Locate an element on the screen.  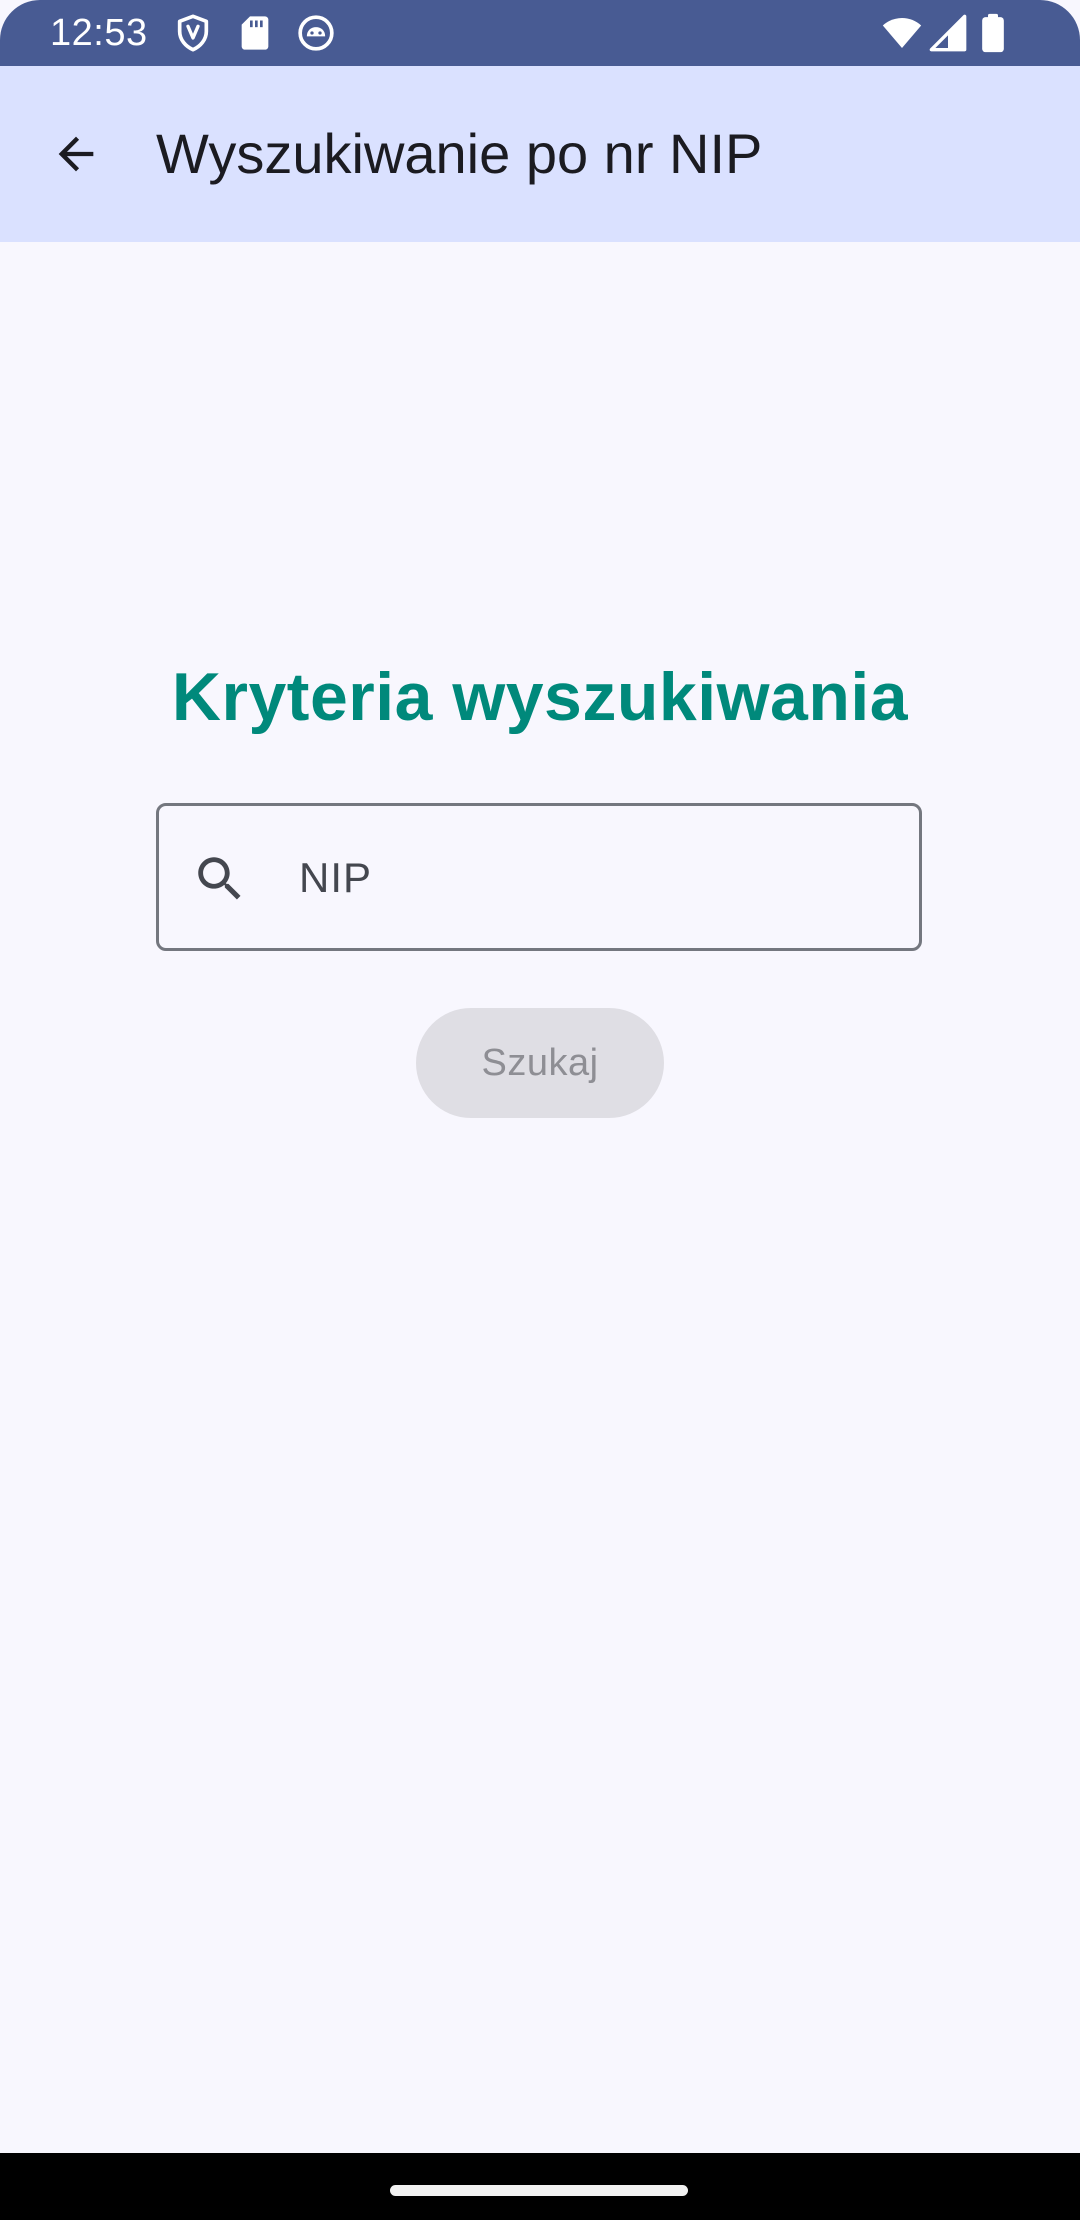
search-icon is located at coordinates (220, 879).